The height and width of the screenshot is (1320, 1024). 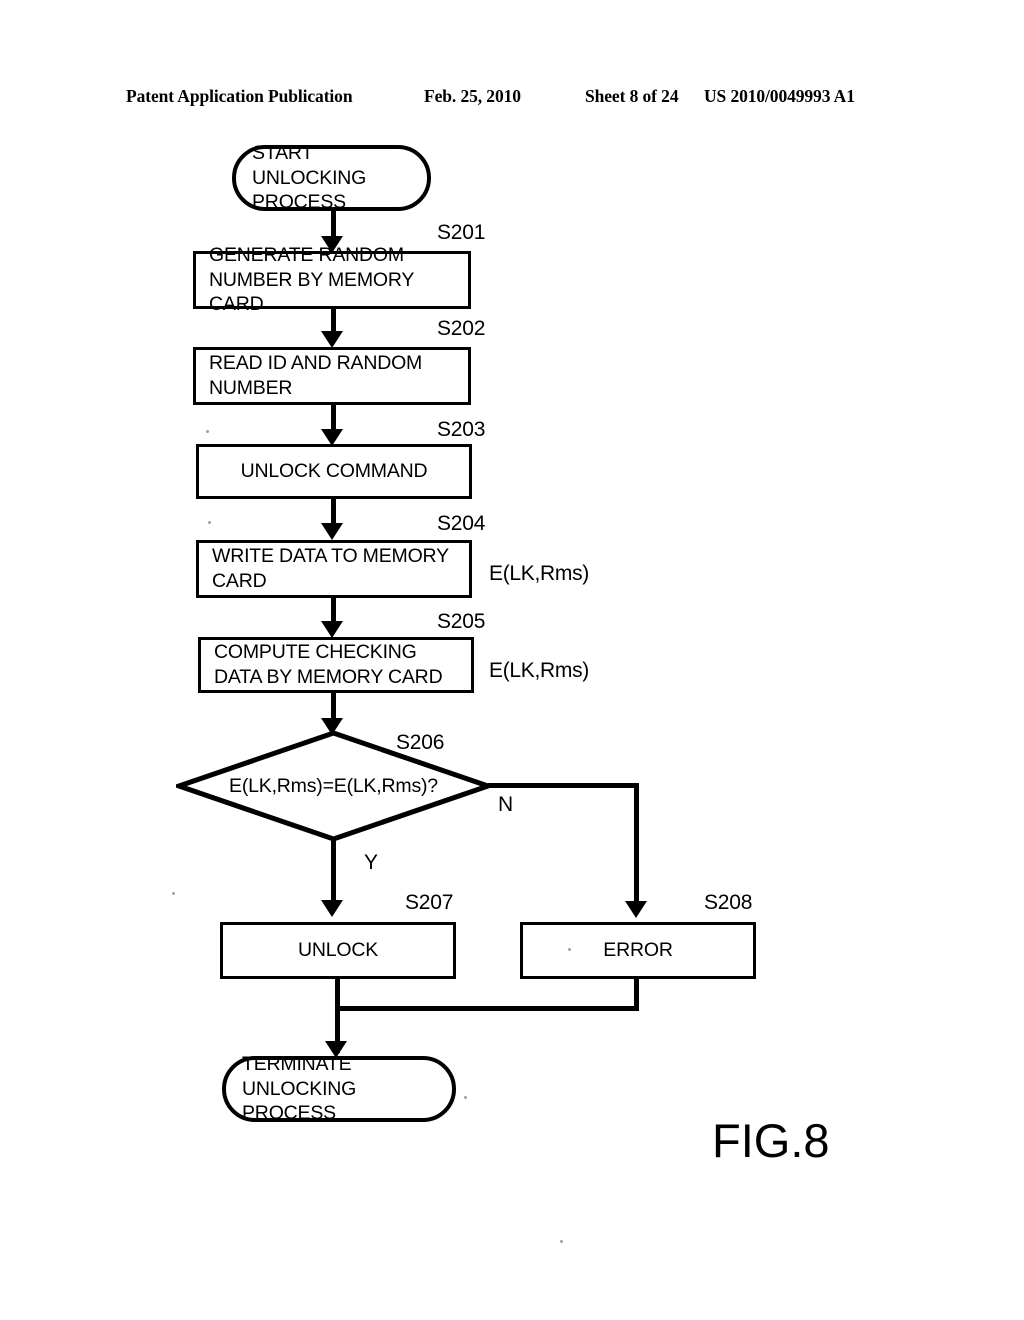 What do you see at coordinates (636, 909) in the screenshot?
I see `arrowhead-s206-to-s208` at bounding box center [636, 909].